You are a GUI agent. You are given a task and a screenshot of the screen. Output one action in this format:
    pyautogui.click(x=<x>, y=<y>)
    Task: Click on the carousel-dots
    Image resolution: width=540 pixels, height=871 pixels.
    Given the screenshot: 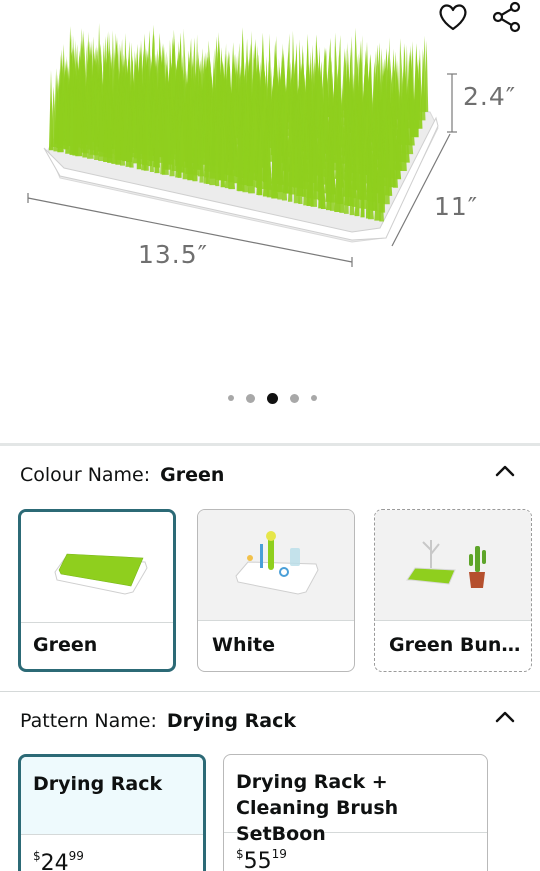 What is the action you would take?
    pyautogui.click(x=272, y=398)
    